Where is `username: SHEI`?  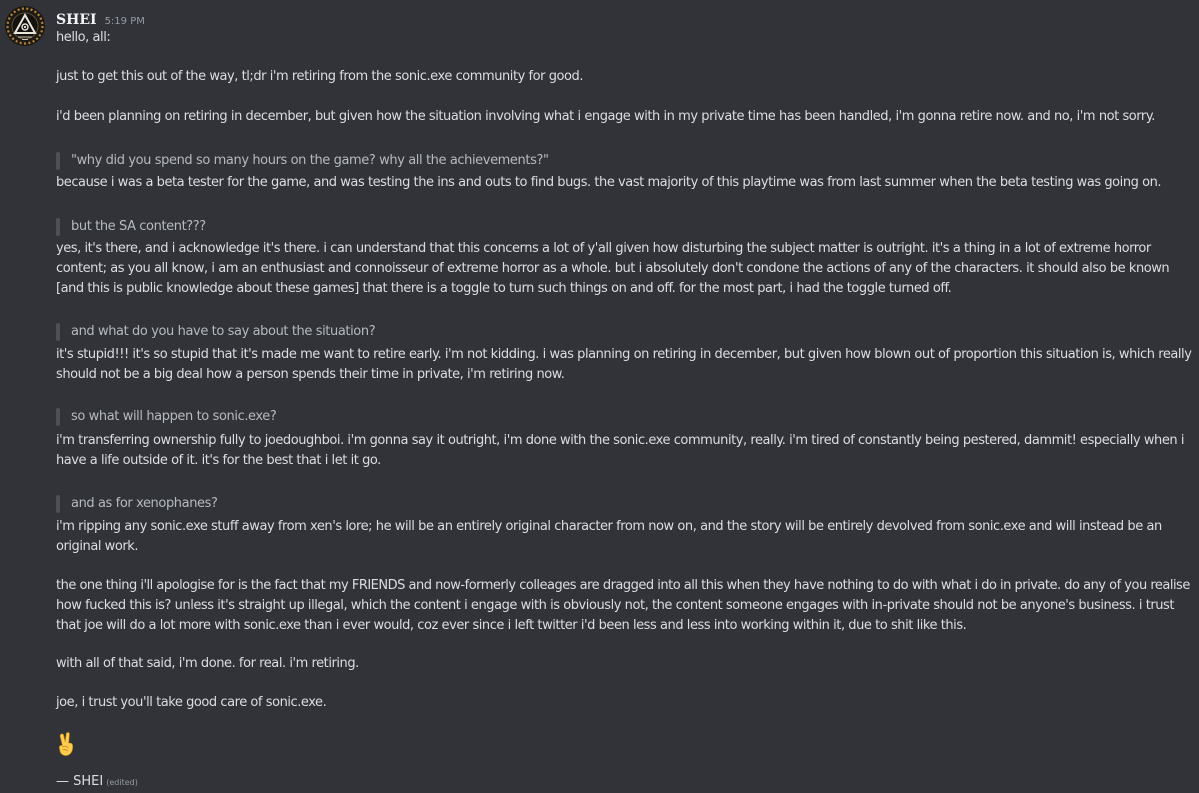 username: SHEI is located at coordinates (76, 20).